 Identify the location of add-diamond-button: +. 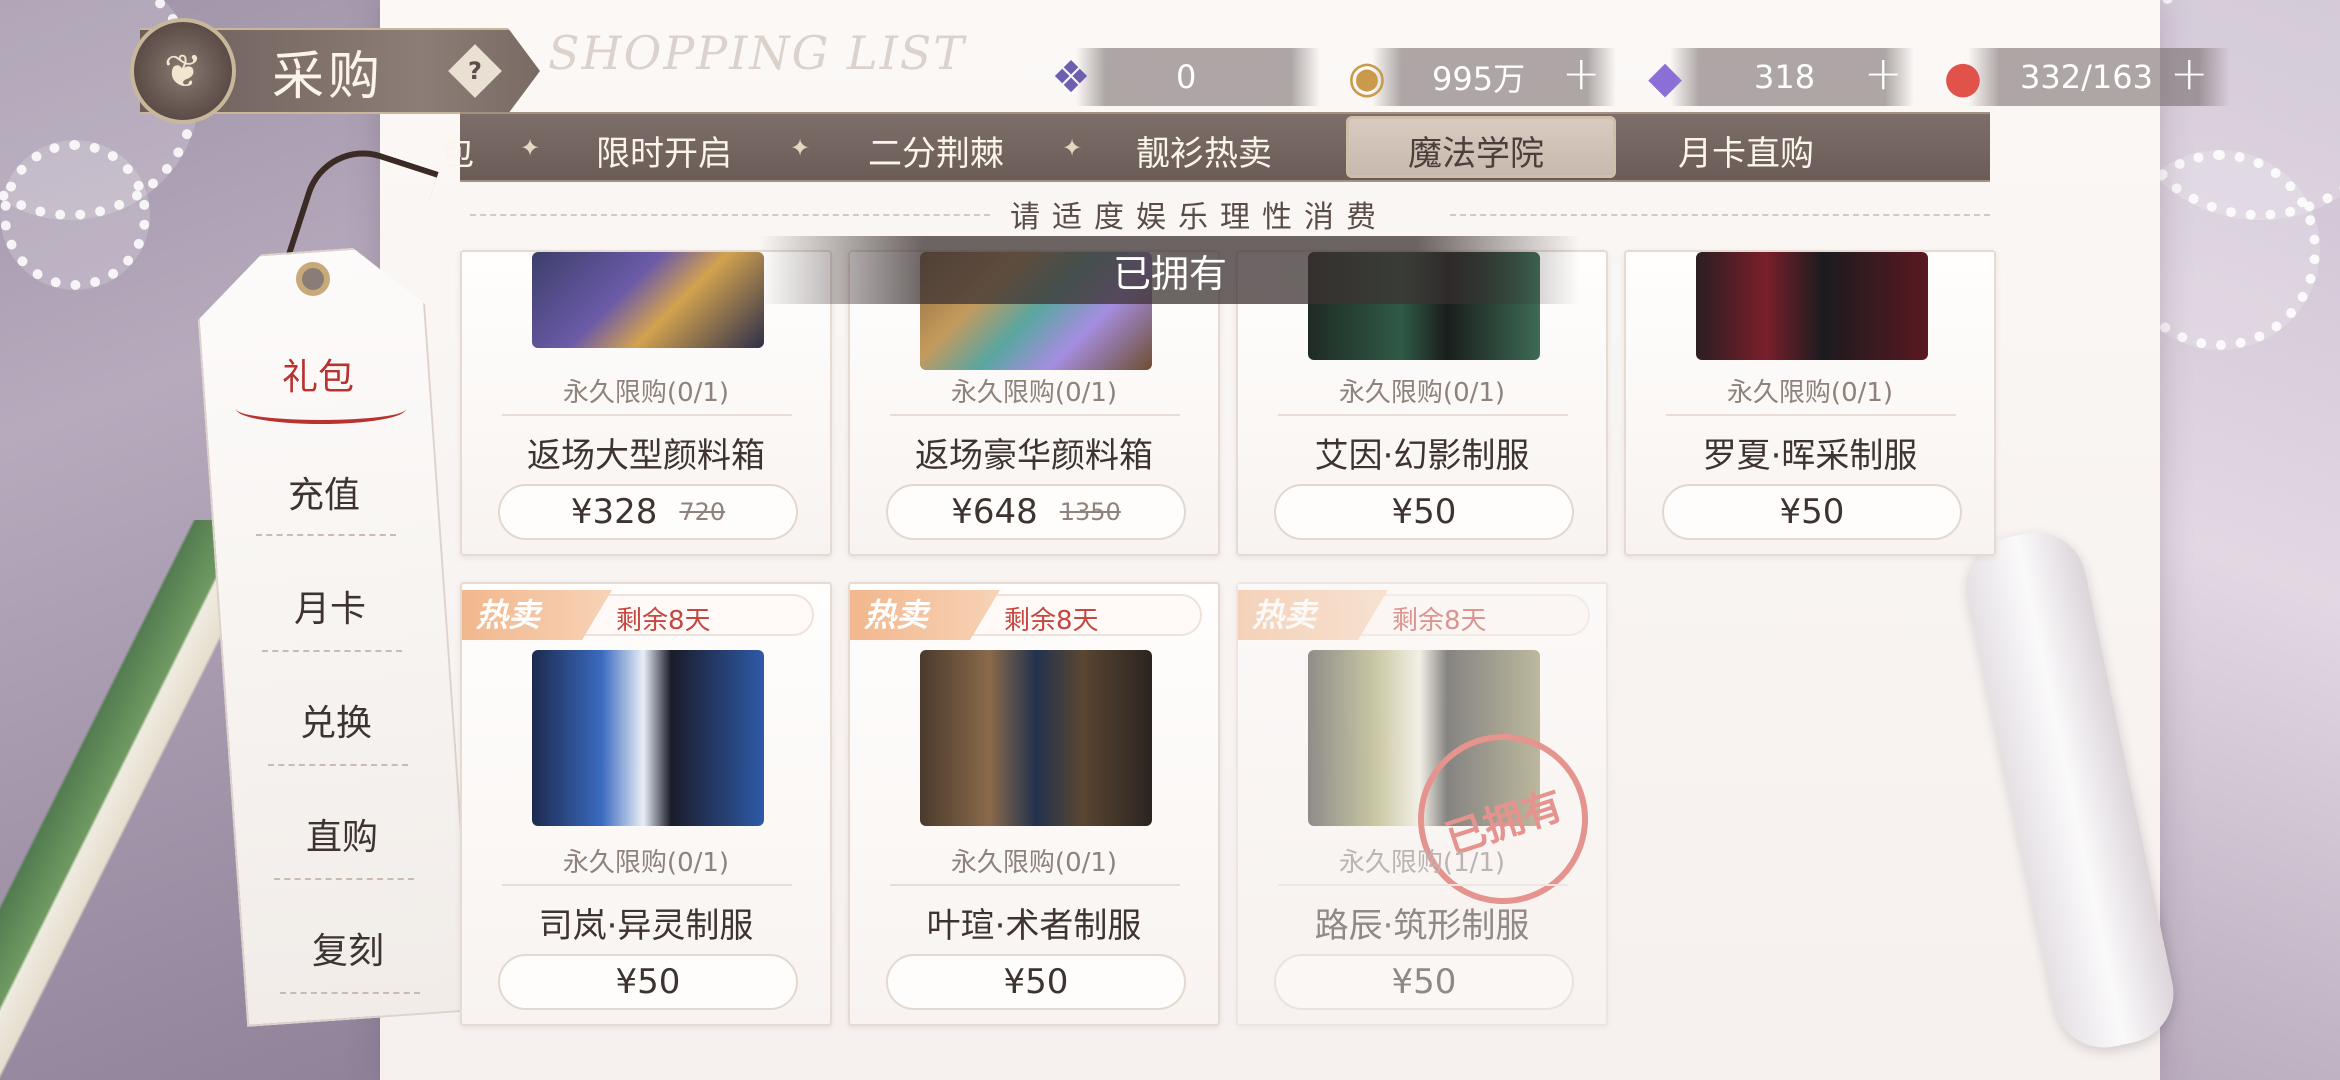
(1883, 73).